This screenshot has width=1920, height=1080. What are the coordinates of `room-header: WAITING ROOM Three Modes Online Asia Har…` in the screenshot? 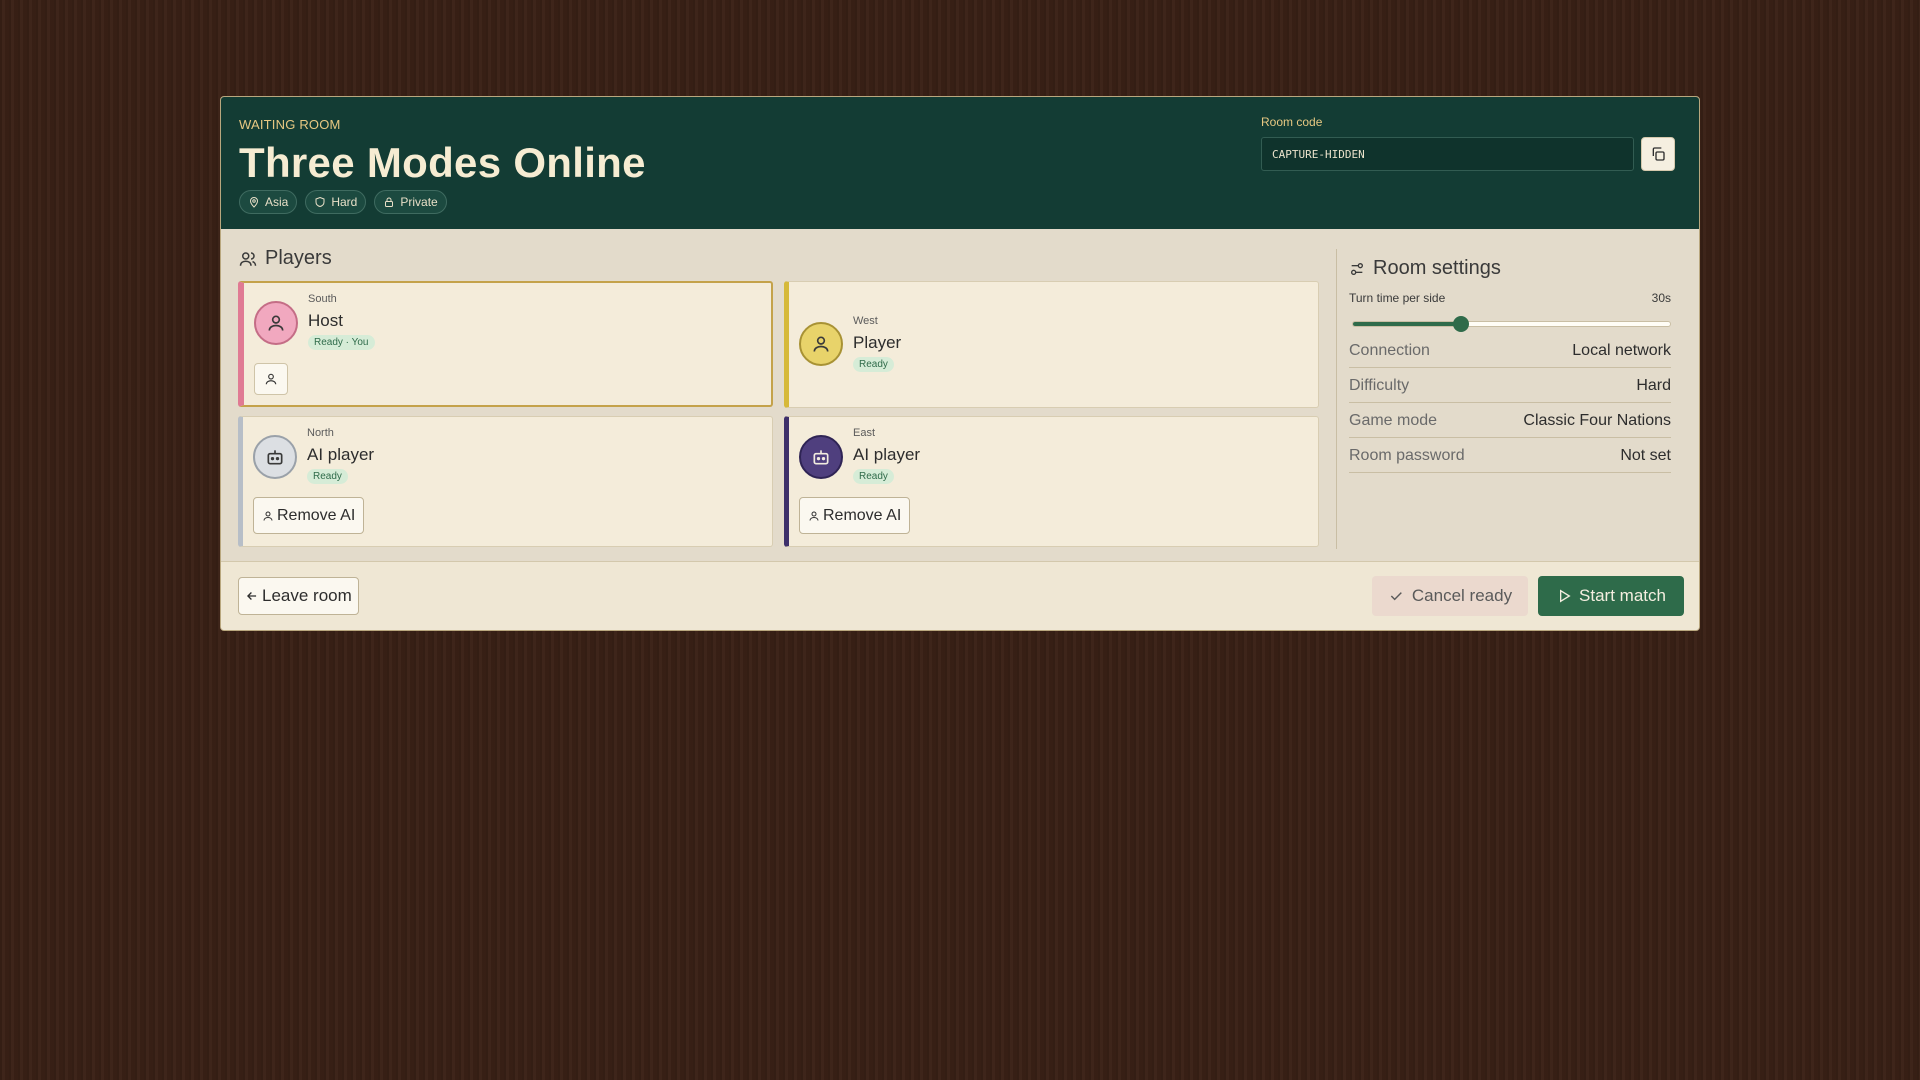 It's located at (960, 163).